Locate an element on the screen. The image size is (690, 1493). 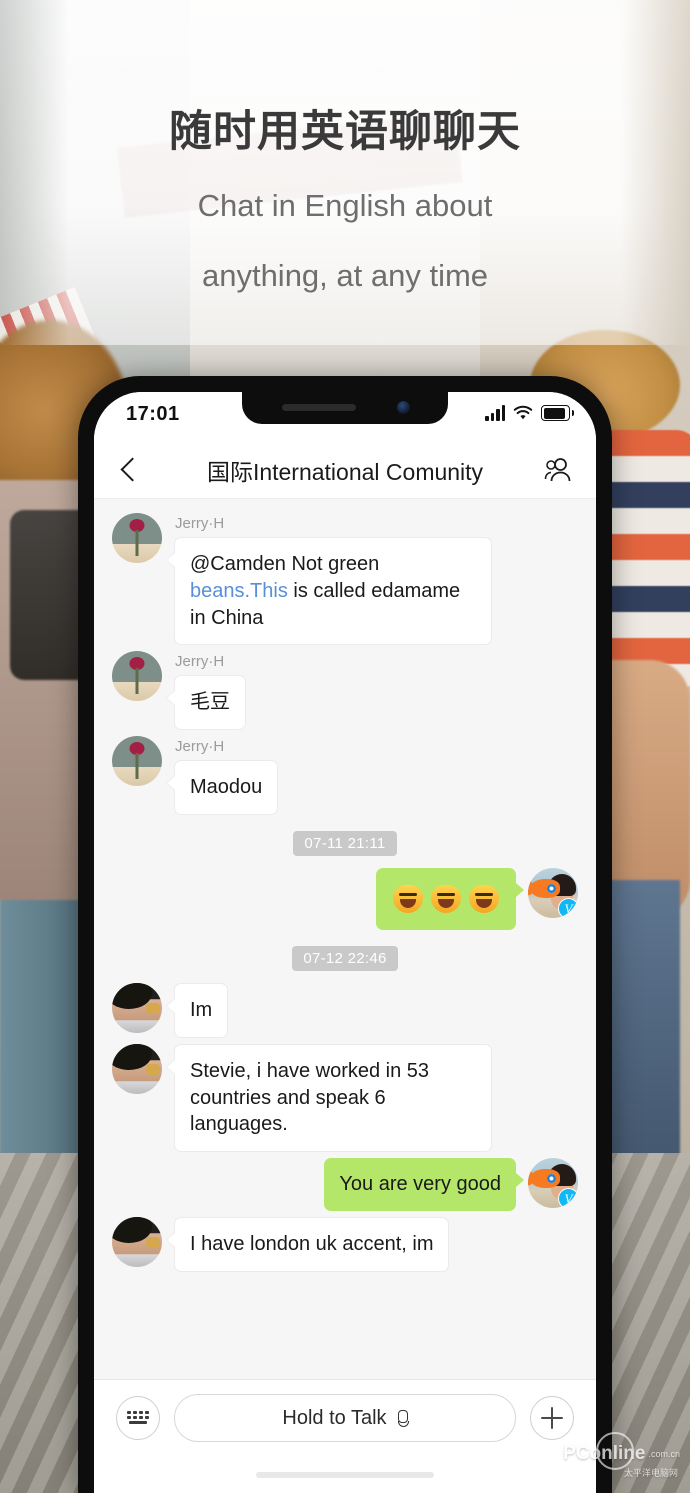
message-bubble is located at coordinates (450, 898).